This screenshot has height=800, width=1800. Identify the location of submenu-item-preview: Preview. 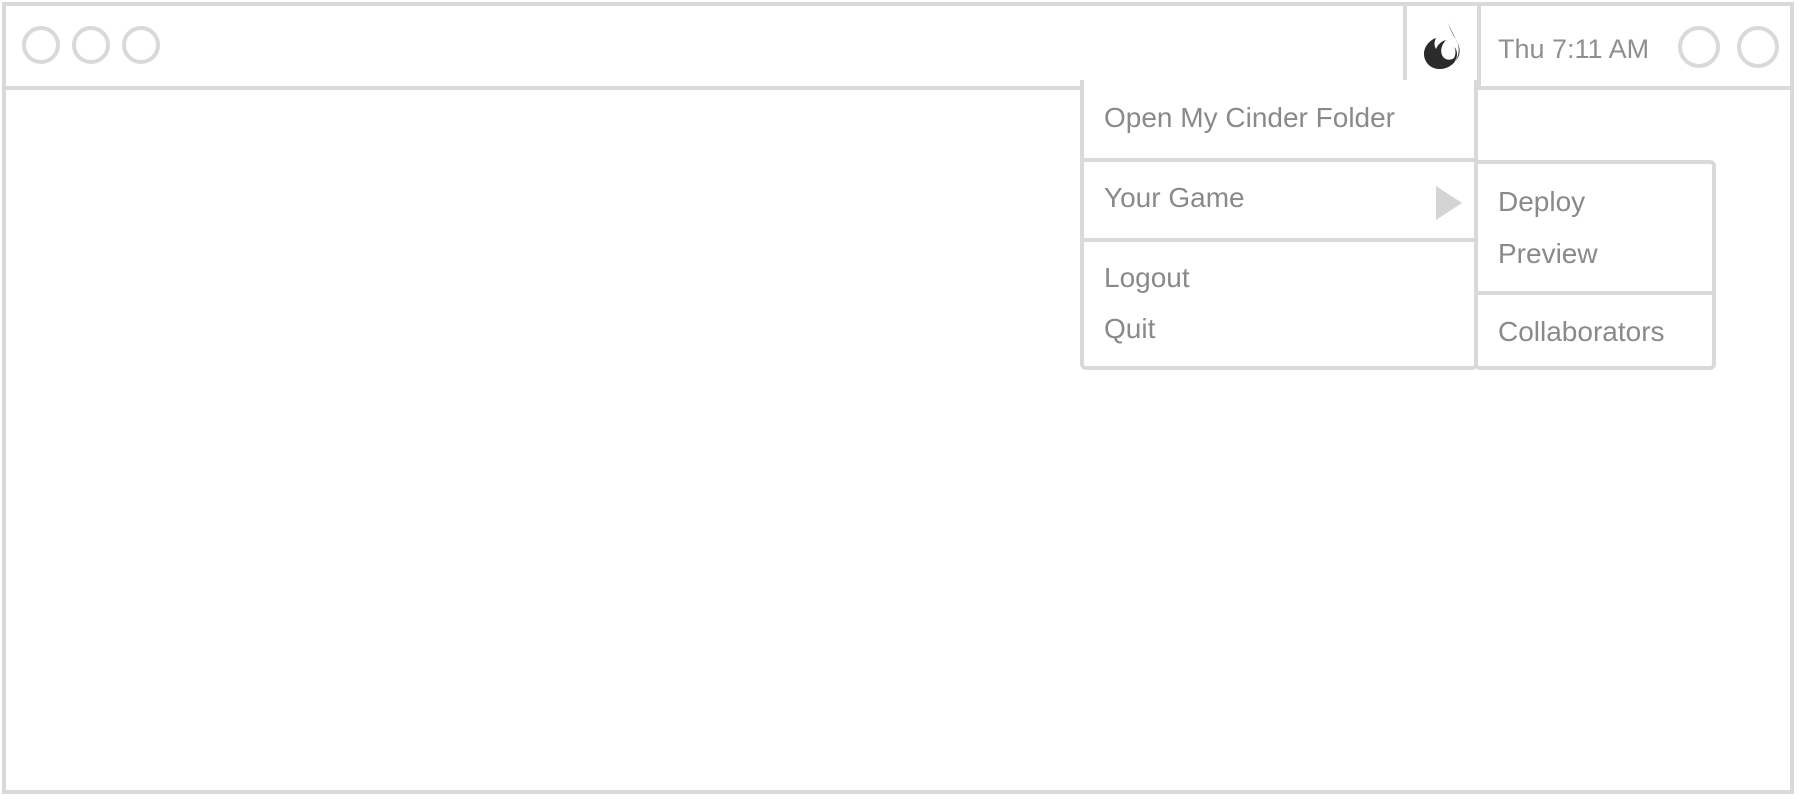
(1548, 254).